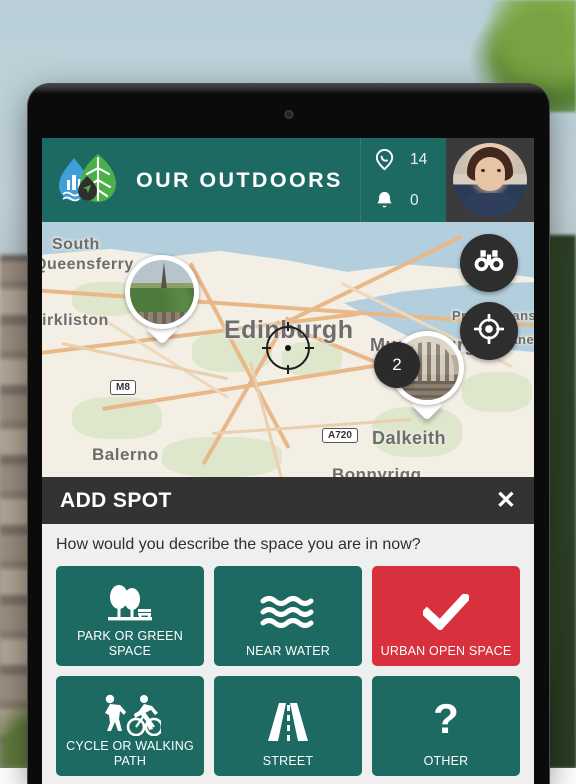 The width and height of the screenshot is (576, 784). Describe the element at coordinates (162, 318) in the screenshot. I see `church-gravestones` at that location.